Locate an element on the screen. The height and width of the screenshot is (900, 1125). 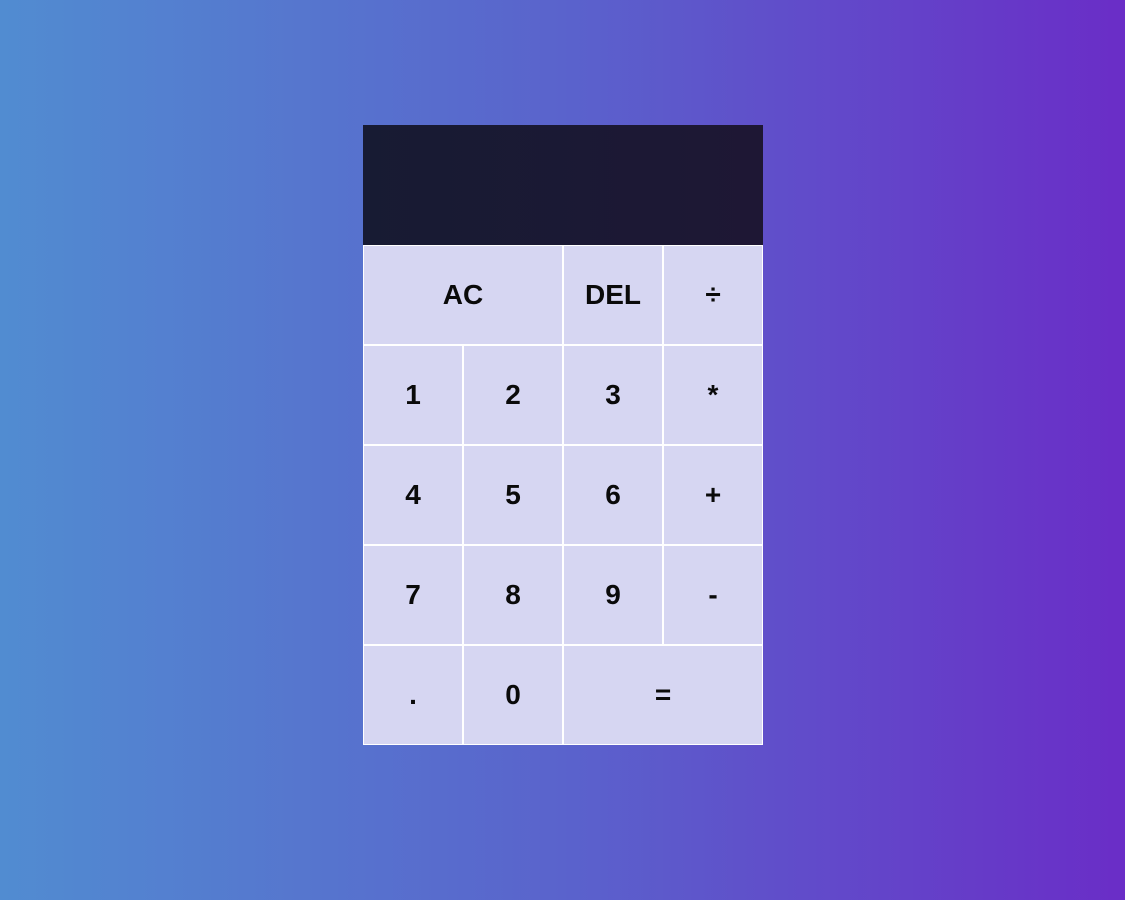
equals-button: = is located at coordinates (663, 695).